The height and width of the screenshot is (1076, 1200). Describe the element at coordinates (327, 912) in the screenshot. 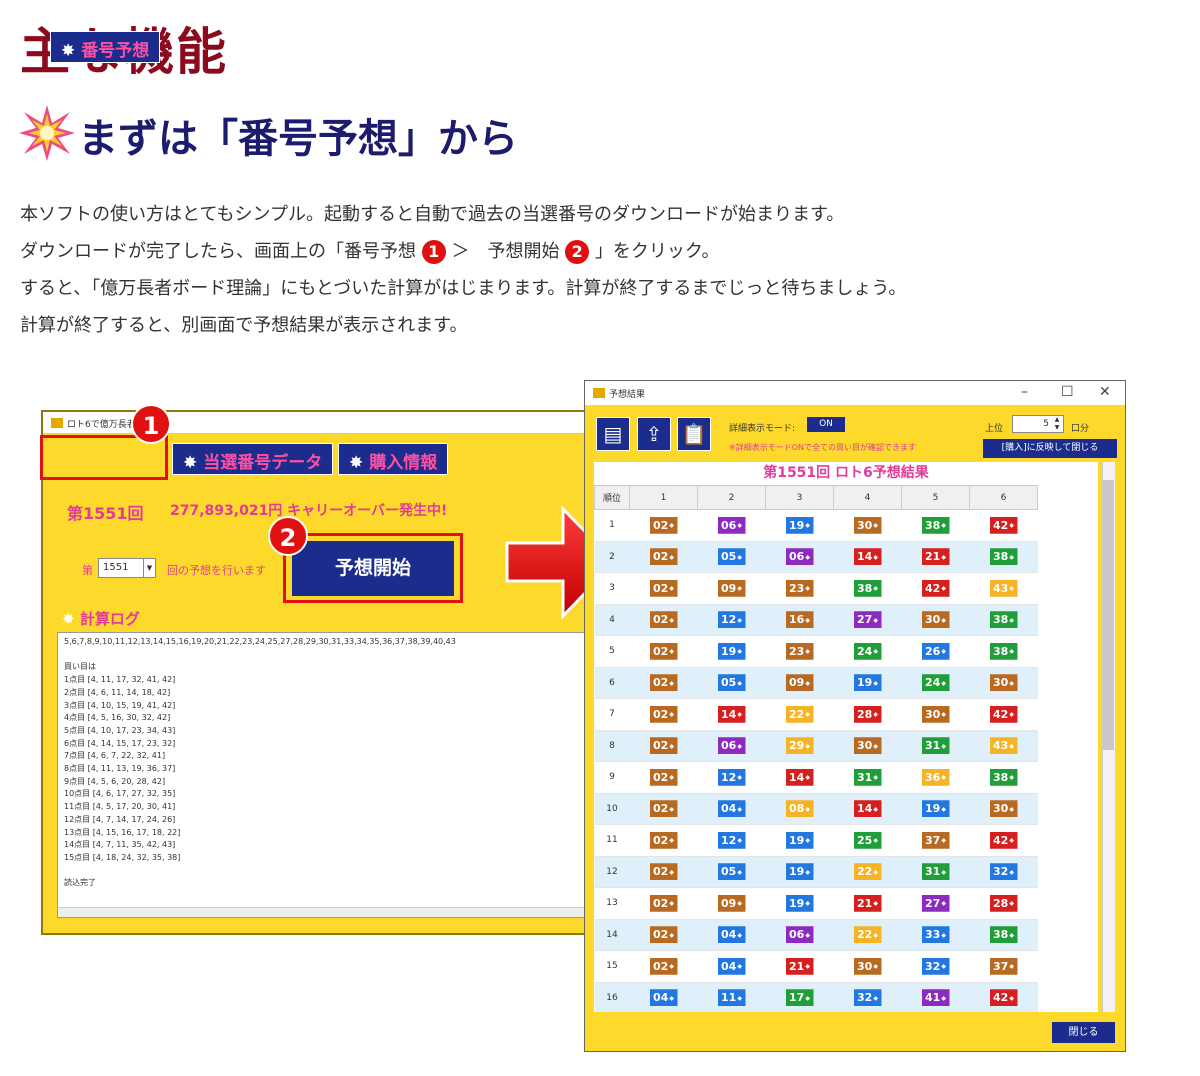

I see `log-horizontal-scrollbar` at that location.